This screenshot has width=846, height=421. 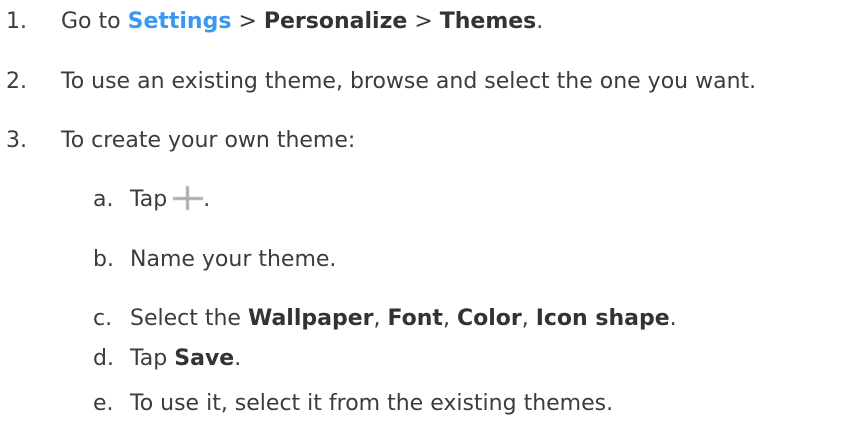 I want to click on step-prefix: Go to, so click(x=91, y=21).